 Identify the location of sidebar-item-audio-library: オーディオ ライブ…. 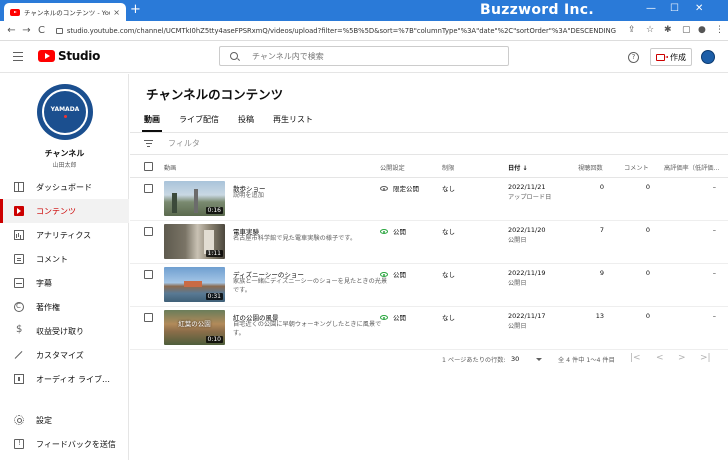
(64, 379).